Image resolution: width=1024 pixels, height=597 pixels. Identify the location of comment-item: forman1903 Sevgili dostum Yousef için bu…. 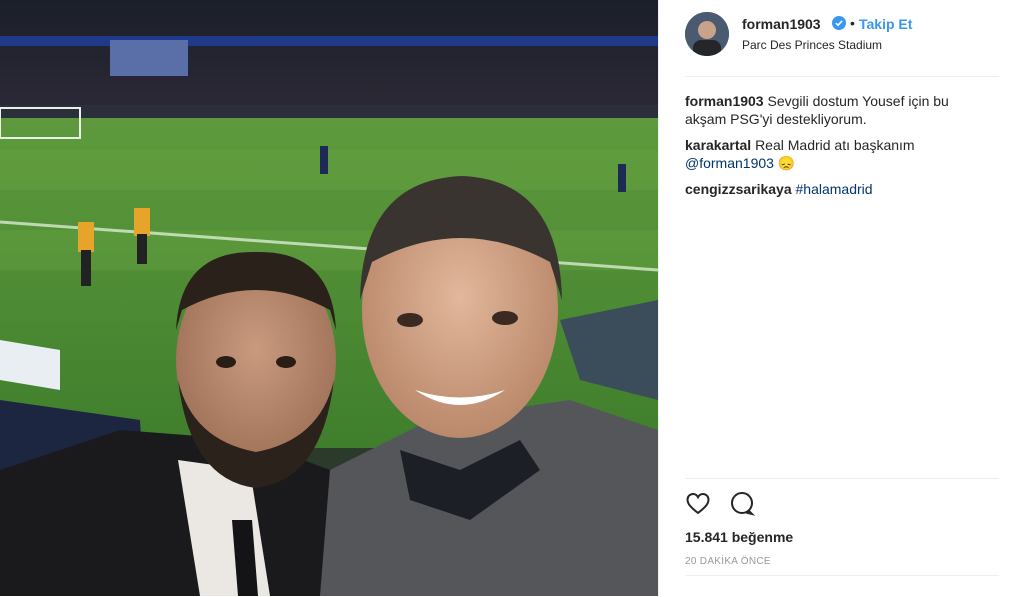
(835, 110).